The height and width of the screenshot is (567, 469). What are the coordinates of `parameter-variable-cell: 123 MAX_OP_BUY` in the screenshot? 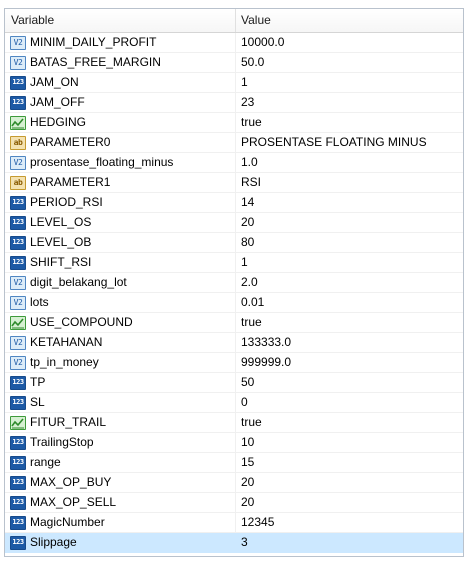 It's located at (120, 482).